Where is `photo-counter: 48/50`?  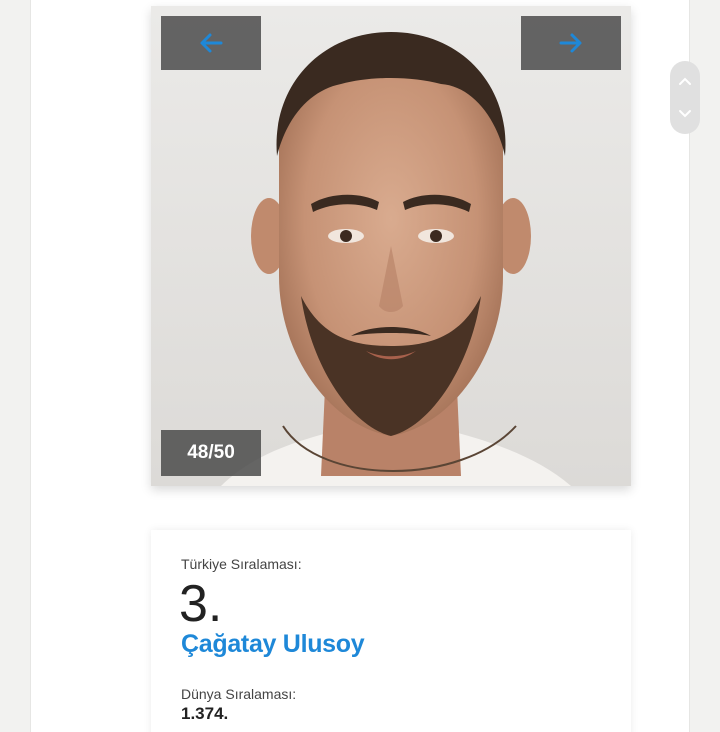
photo-counter: 48/50 is located at coordinates (211, 453).